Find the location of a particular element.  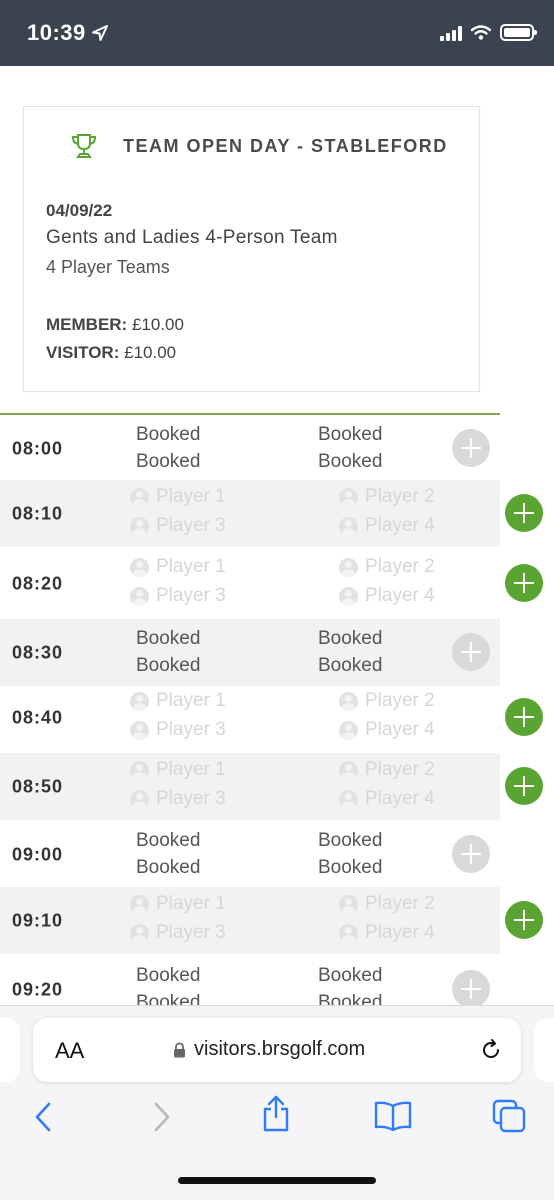

reload-icon is located at coordinates (491, 1050).